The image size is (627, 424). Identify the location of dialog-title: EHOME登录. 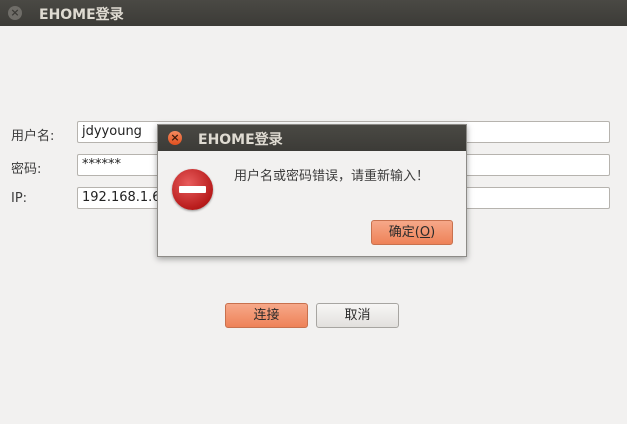
(240, 140).